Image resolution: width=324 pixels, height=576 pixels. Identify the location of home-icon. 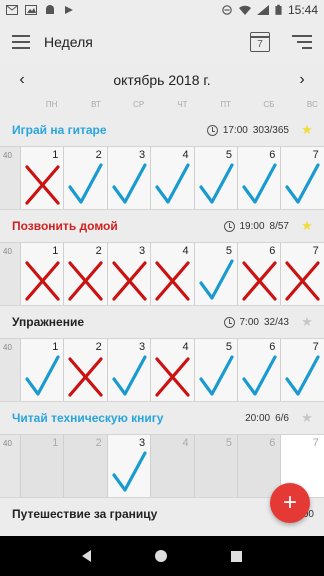
(161, 556).